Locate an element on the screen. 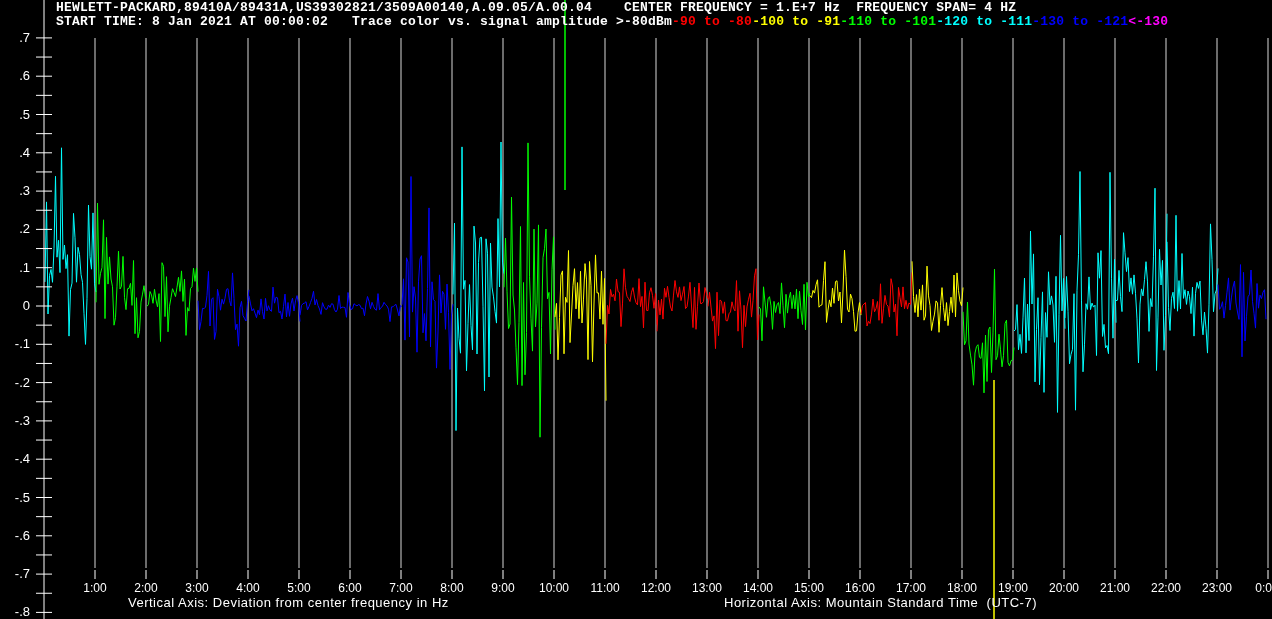 The height and width of the screenshot is (619, 1272). x-tick-label: 19:00 is located at coordinates (1013, 588).